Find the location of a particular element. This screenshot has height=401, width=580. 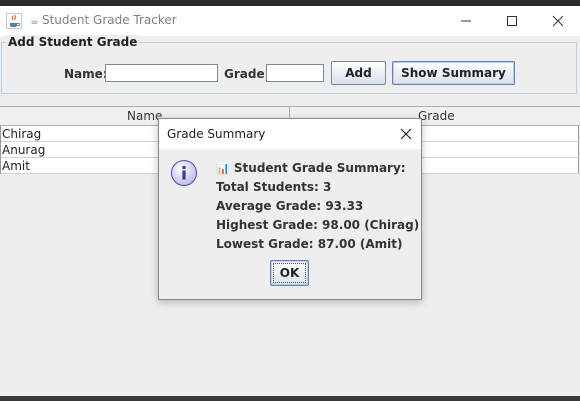

dialog-close-icon is located at coordinates (406, 134).